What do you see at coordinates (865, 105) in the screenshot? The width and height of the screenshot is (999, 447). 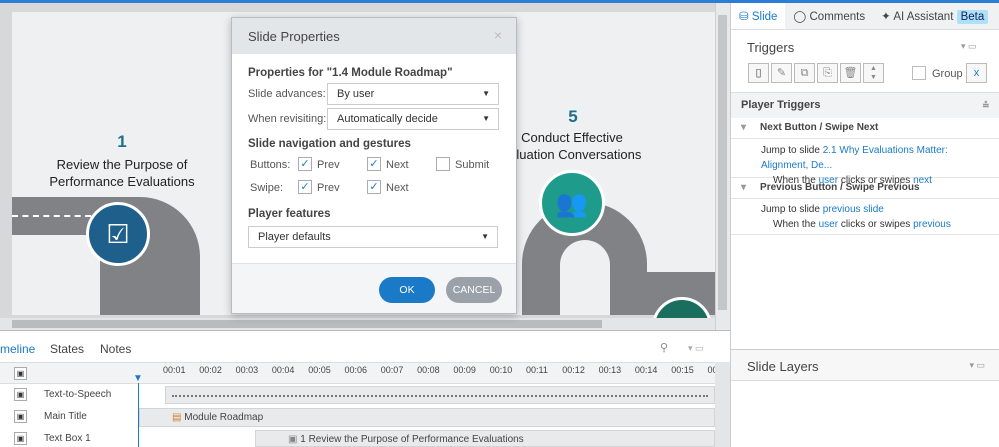 I see `player-triggers-header: Player Triggers ⩮` at bounding box center [865, 105].